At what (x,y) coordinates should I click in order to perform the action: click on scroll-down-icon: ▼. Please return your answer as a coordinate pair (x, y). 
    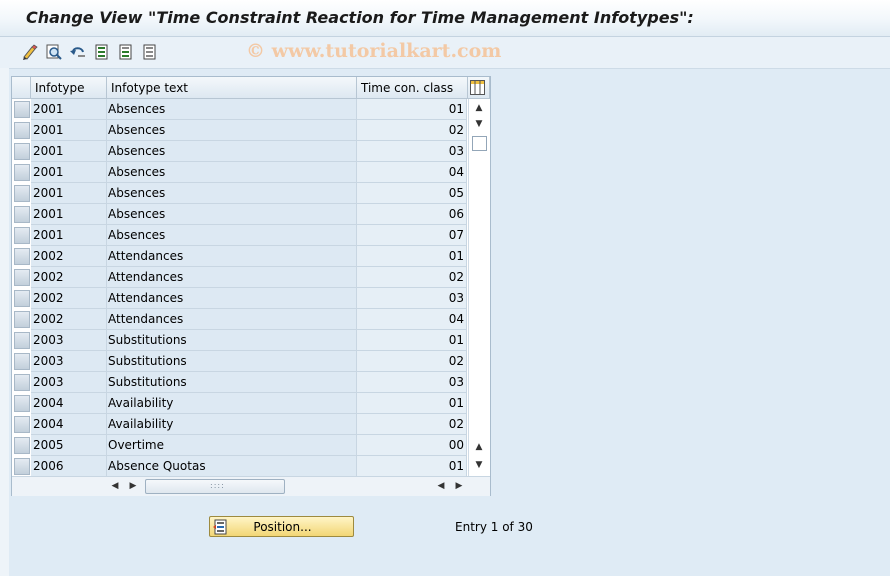
    Looking at the image, I should click on (479, 124).